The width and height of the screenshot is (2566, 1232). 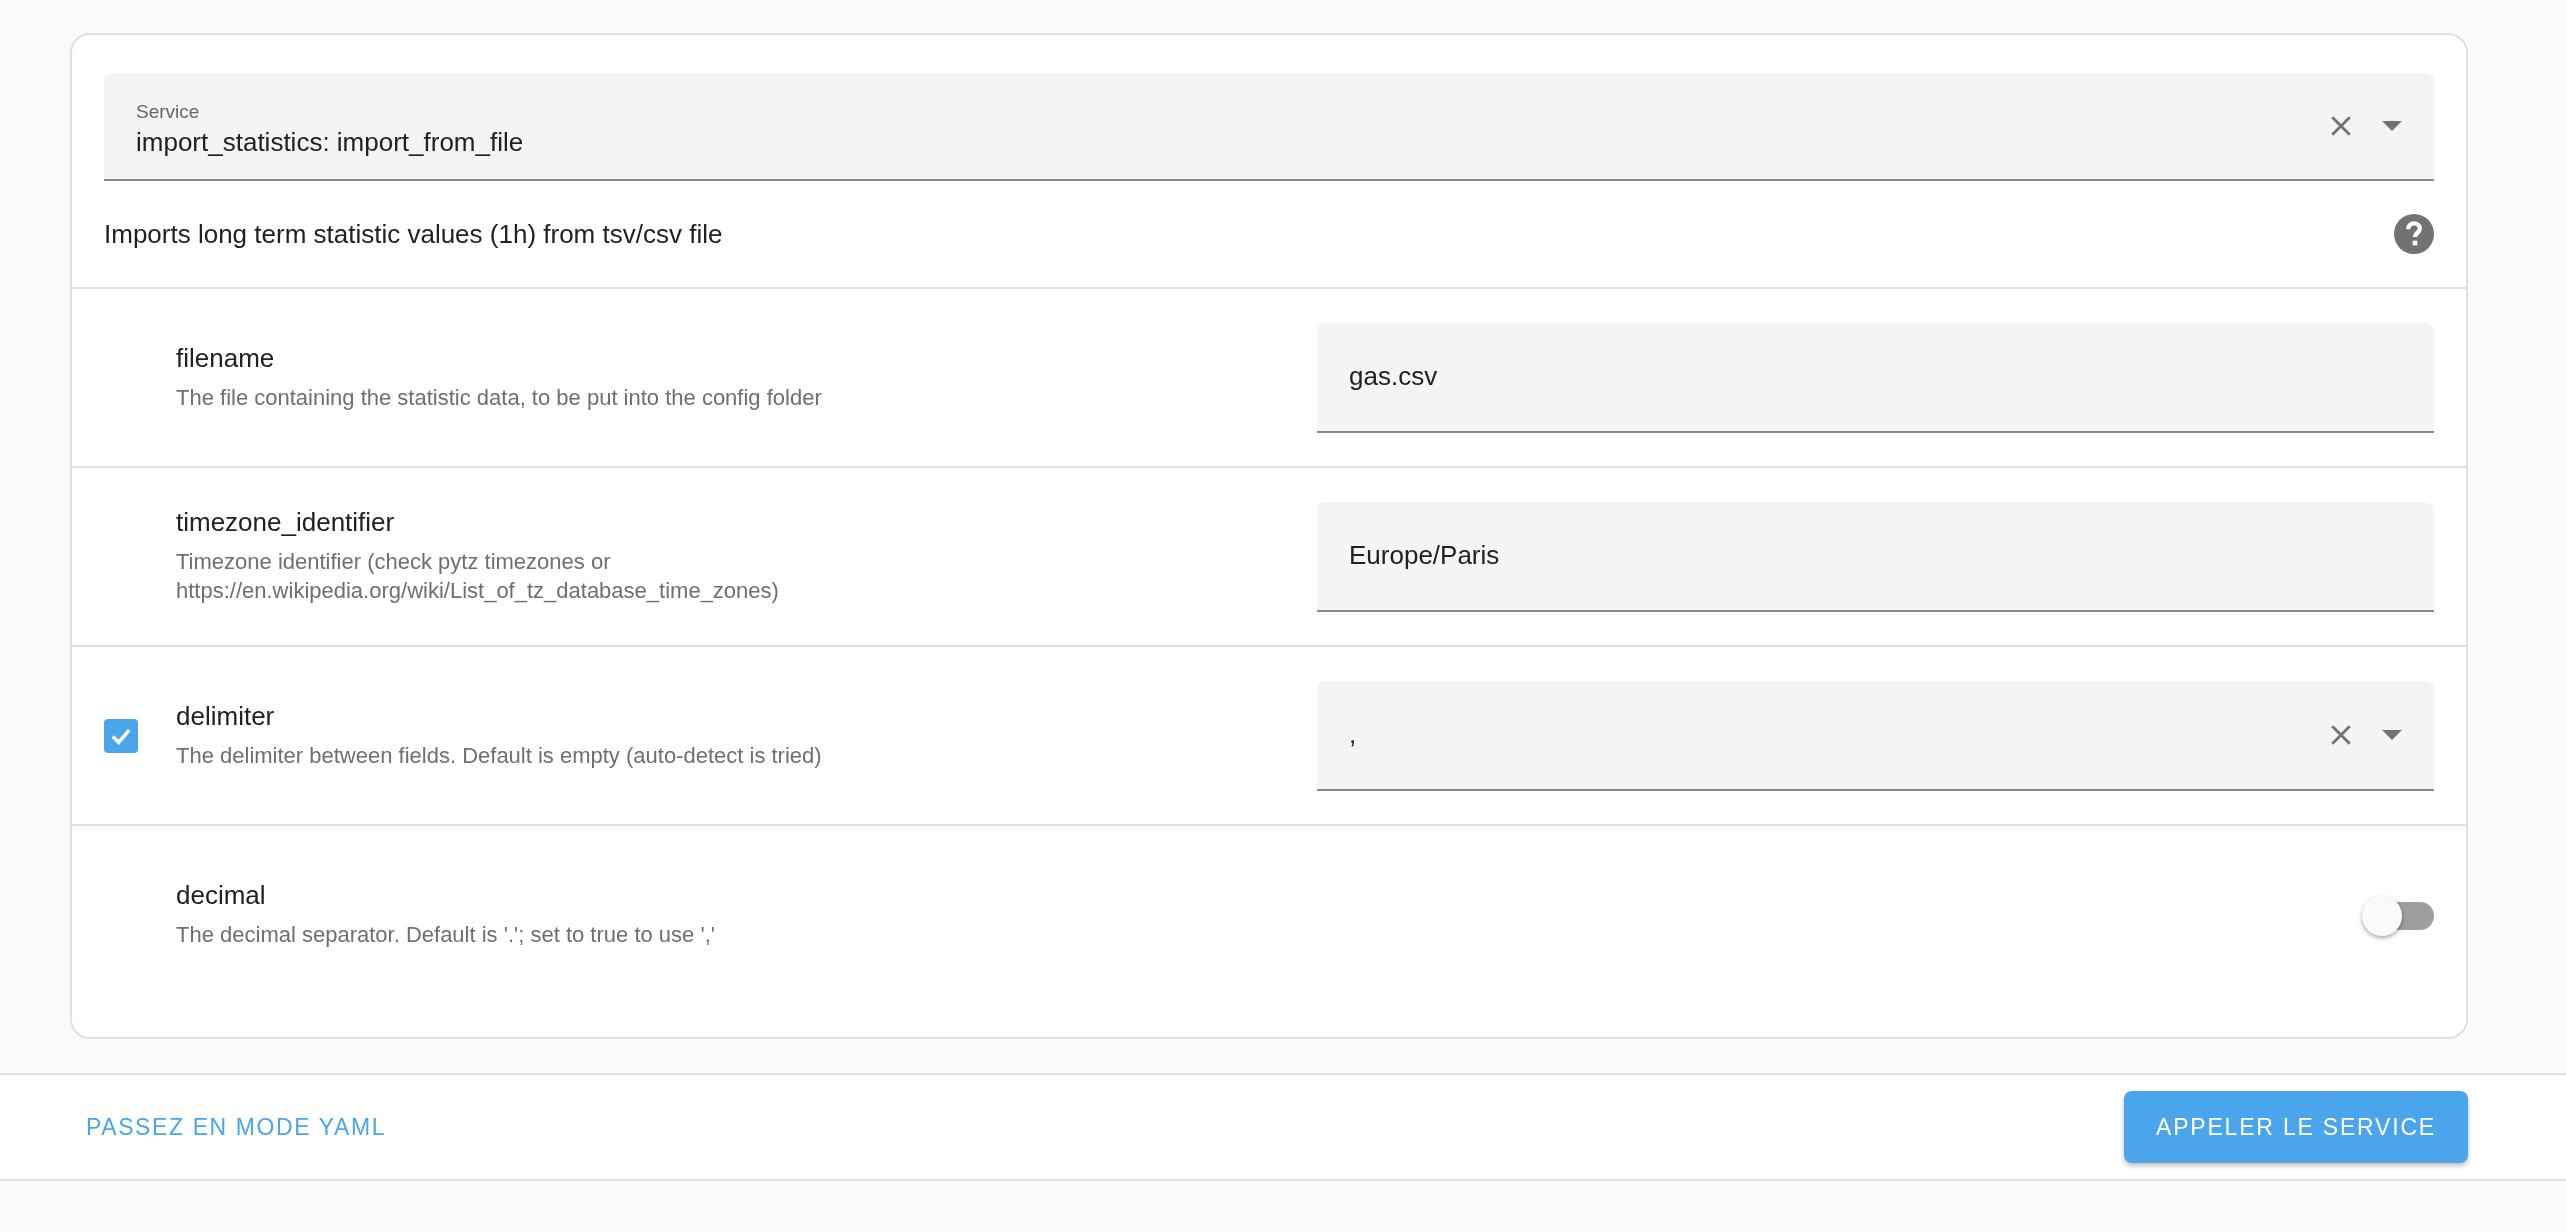 What do you see at coordinates (286, 523) in the screenshot?
I see `field-name: timezone_identifier` at bounding box center [286, 523].